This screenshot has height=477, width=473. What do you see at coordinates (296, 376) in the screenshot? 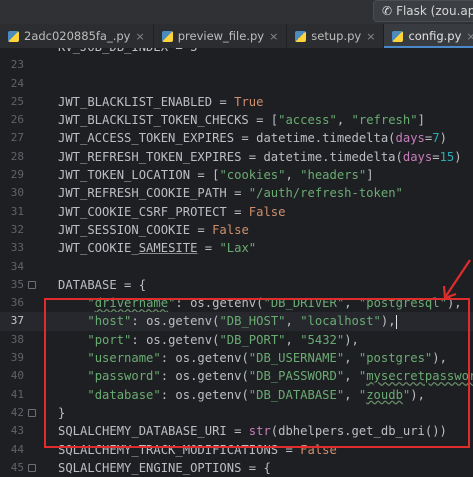
I see `code-token: "DB_PASSWORD"` at bounding box center [296, 376].